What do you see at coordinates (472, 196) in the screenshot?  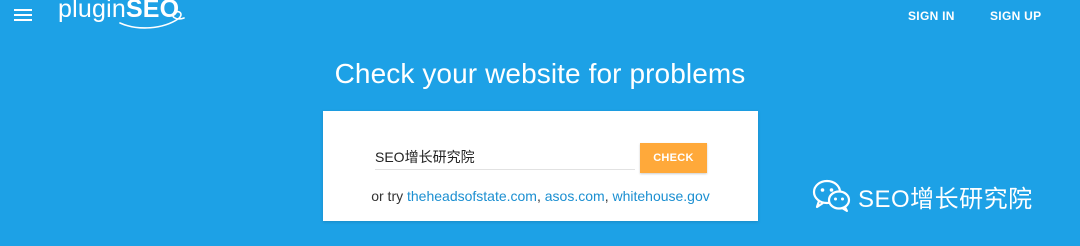 I see `example-link-theheadsofstate: theheadsofstate.com` at bounding box center [472, 196].